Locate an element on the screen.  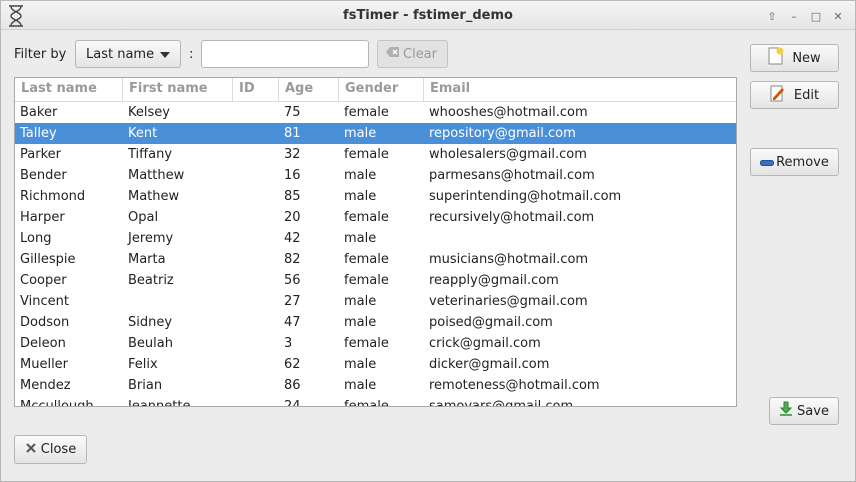
table-cell: repository@gmail.com is located at coordinates (502, 133).